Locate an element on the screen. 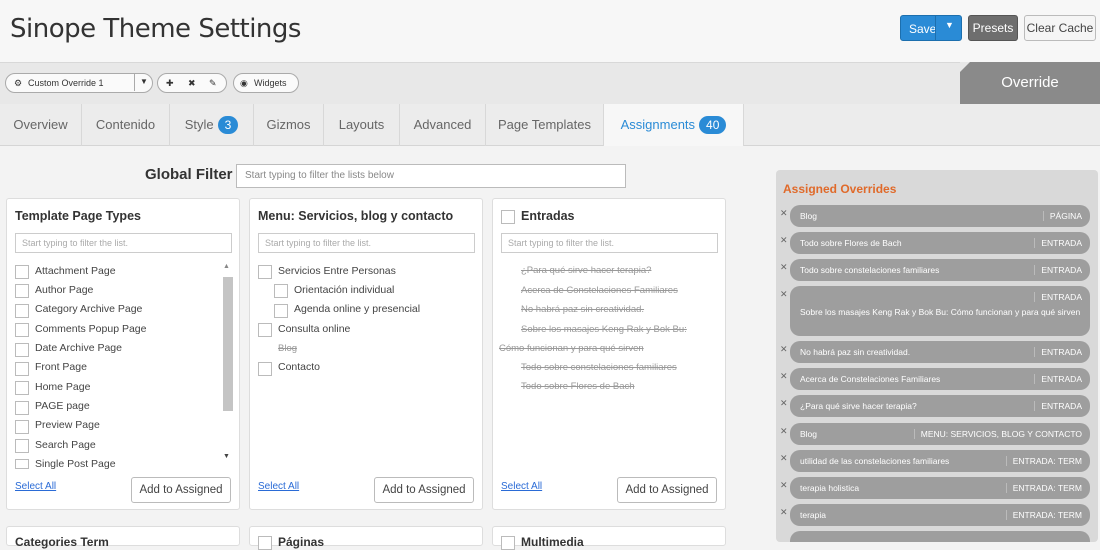 This screenshot has height=550, width=1100. tab-label: Layouts is located at coordinates (361, 124).